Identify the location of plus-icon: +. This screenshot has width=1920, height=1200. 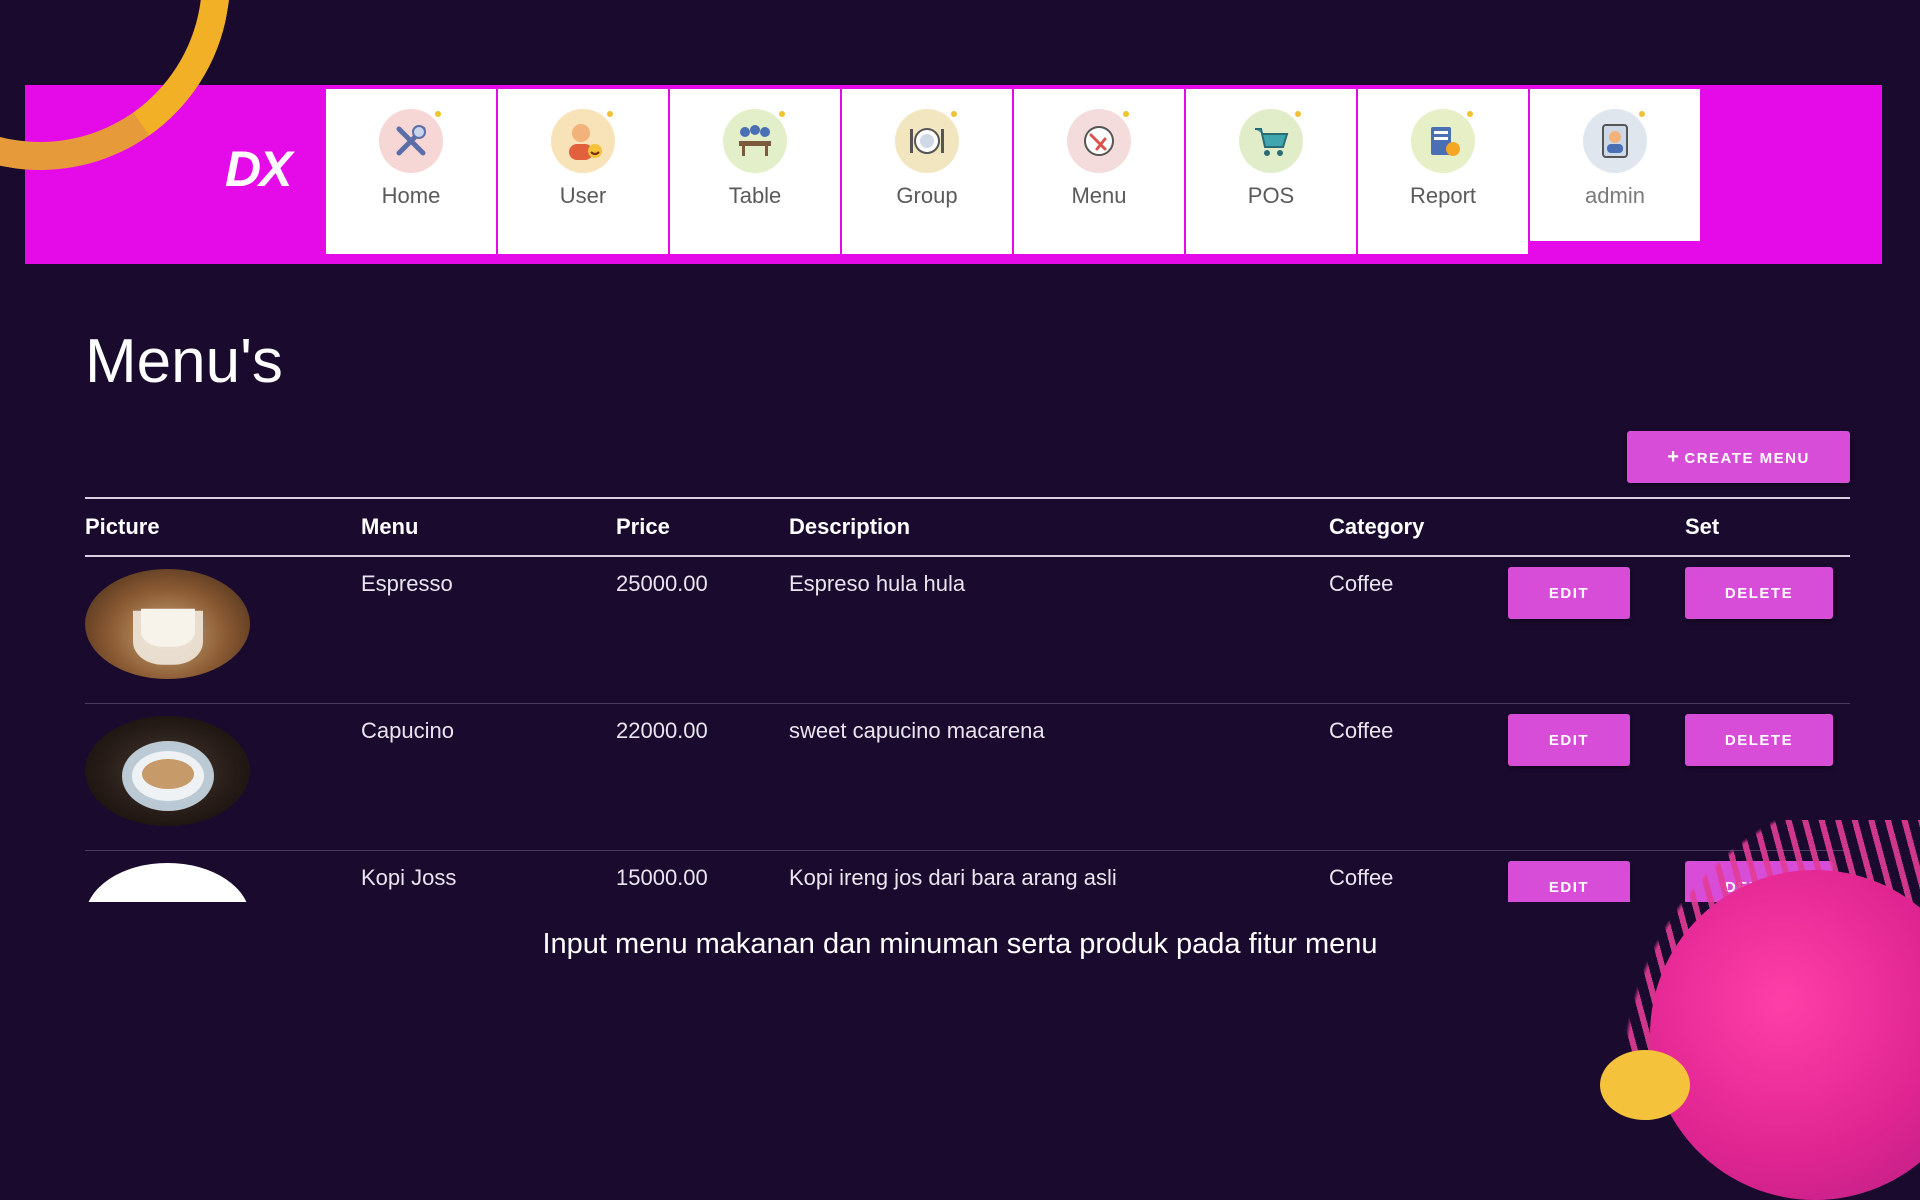
(1674, 456).